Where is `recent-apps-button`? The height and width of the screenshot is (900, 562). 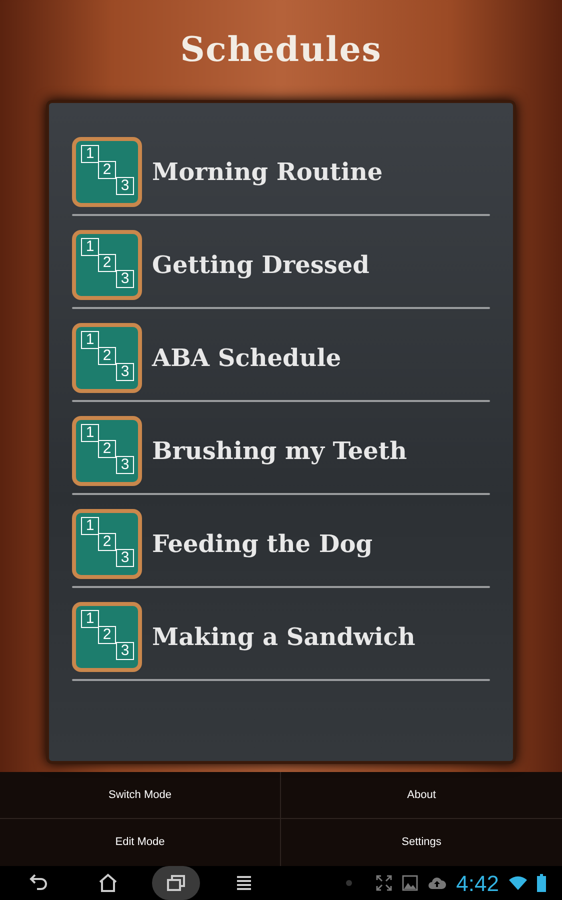
recent-apps-button is located at coordinates (176, 883).